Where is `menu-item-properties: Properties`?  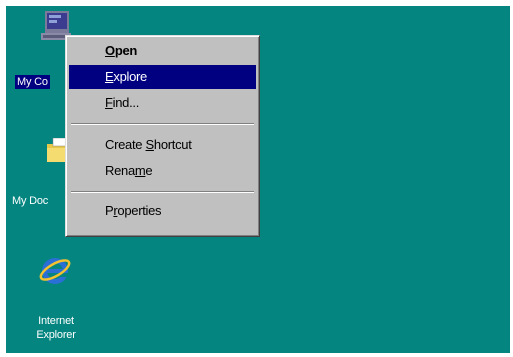
menu-item-properties: Properties is located at coordinates (162, 211).